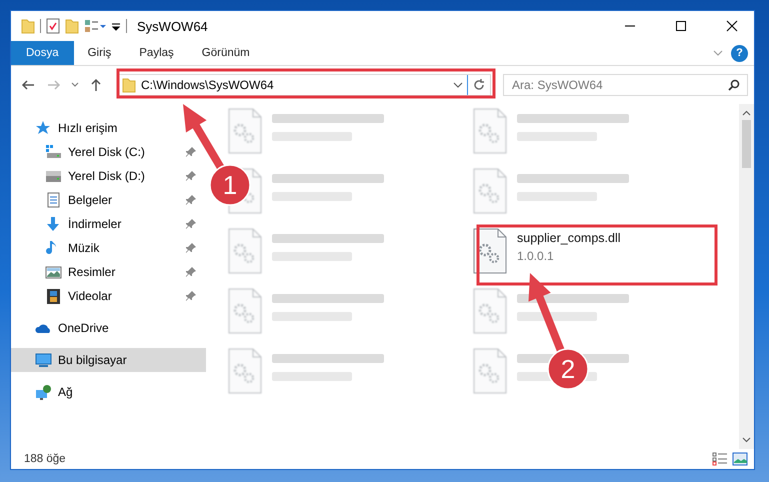  What do you see at coordinates (536, 256) in the screenshot?
I see `file-detail: 1.0.0.1` at bounding box center [536, 256].